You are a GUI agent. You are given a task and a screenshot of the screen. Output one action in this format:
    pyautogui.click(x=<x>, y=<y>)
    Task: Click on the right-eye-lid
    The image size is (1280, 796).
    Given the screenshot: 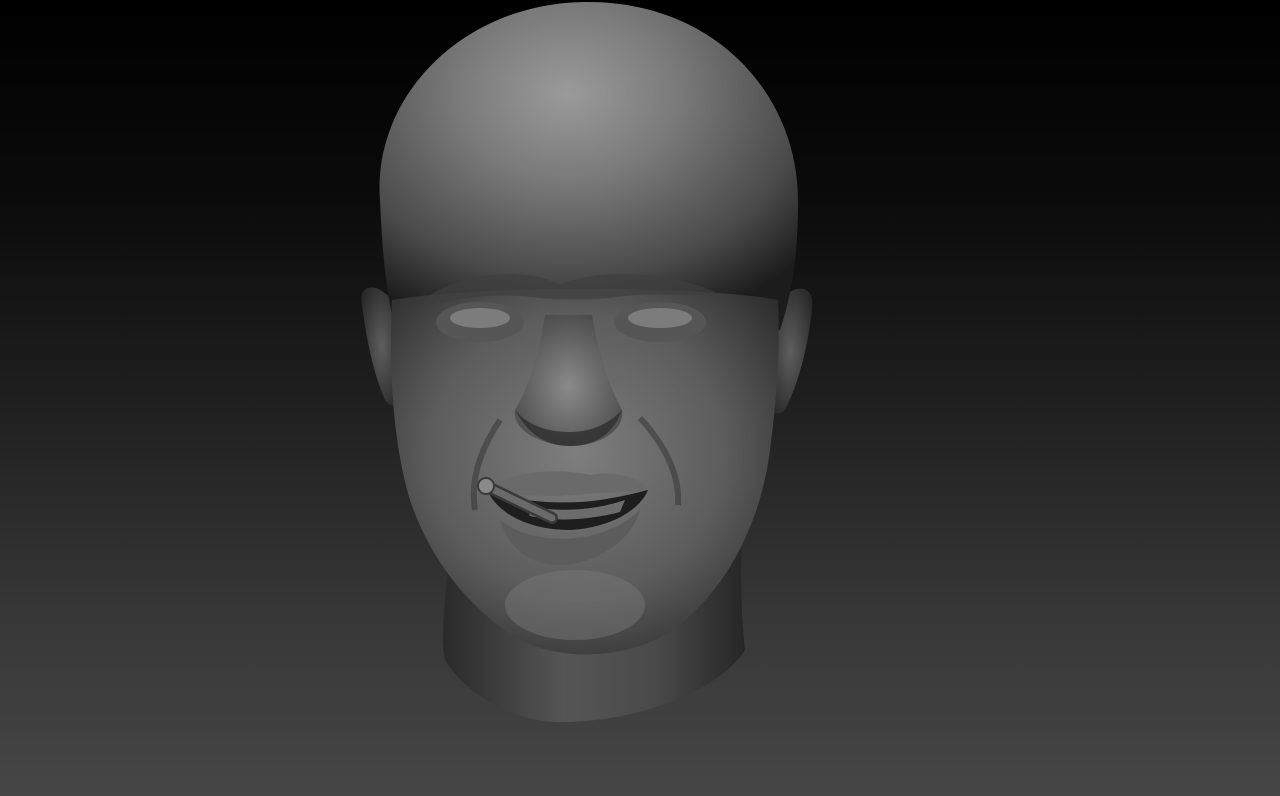 What is the action you would take?
    pyautogui.click(x=660, y=318)
    